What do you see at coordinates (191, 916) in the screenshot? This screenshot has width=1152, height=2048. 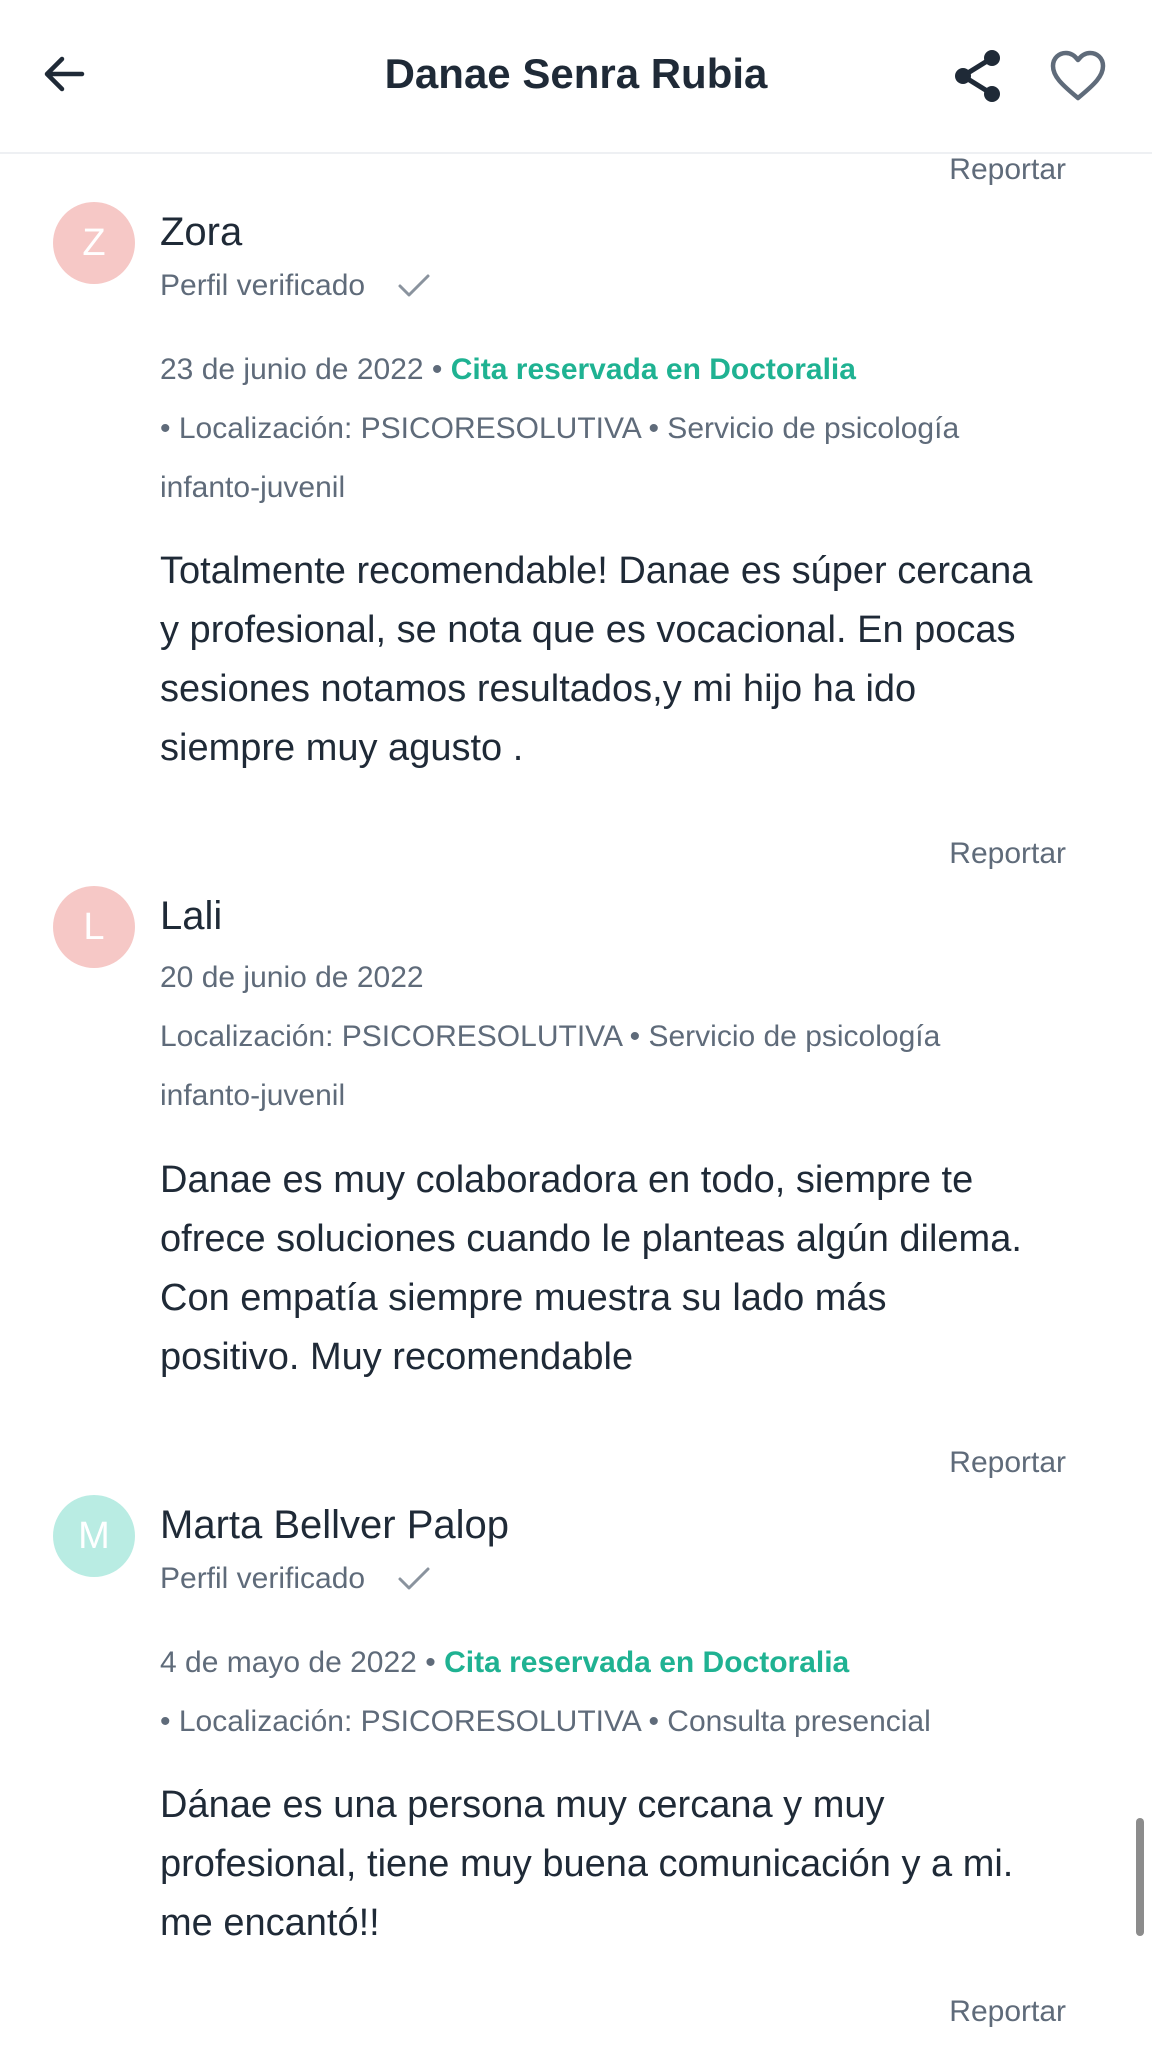 I see `reviewer-name: Lali` at bounding box center [191, 916].